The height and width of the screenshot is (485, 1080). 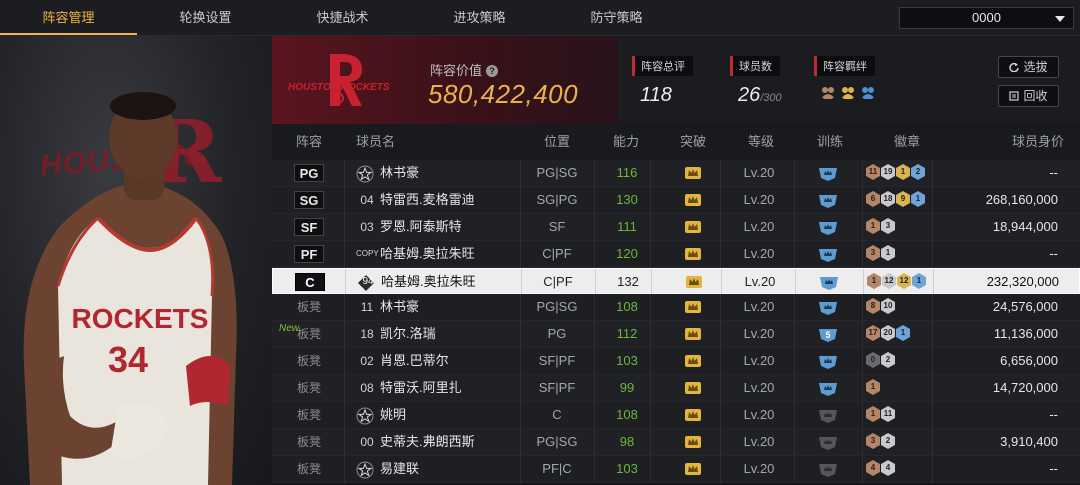 What do you see at coordinates (626, 142) in the screenshot?
I see `col-rating: 能力` at bounding box center [626, 142].